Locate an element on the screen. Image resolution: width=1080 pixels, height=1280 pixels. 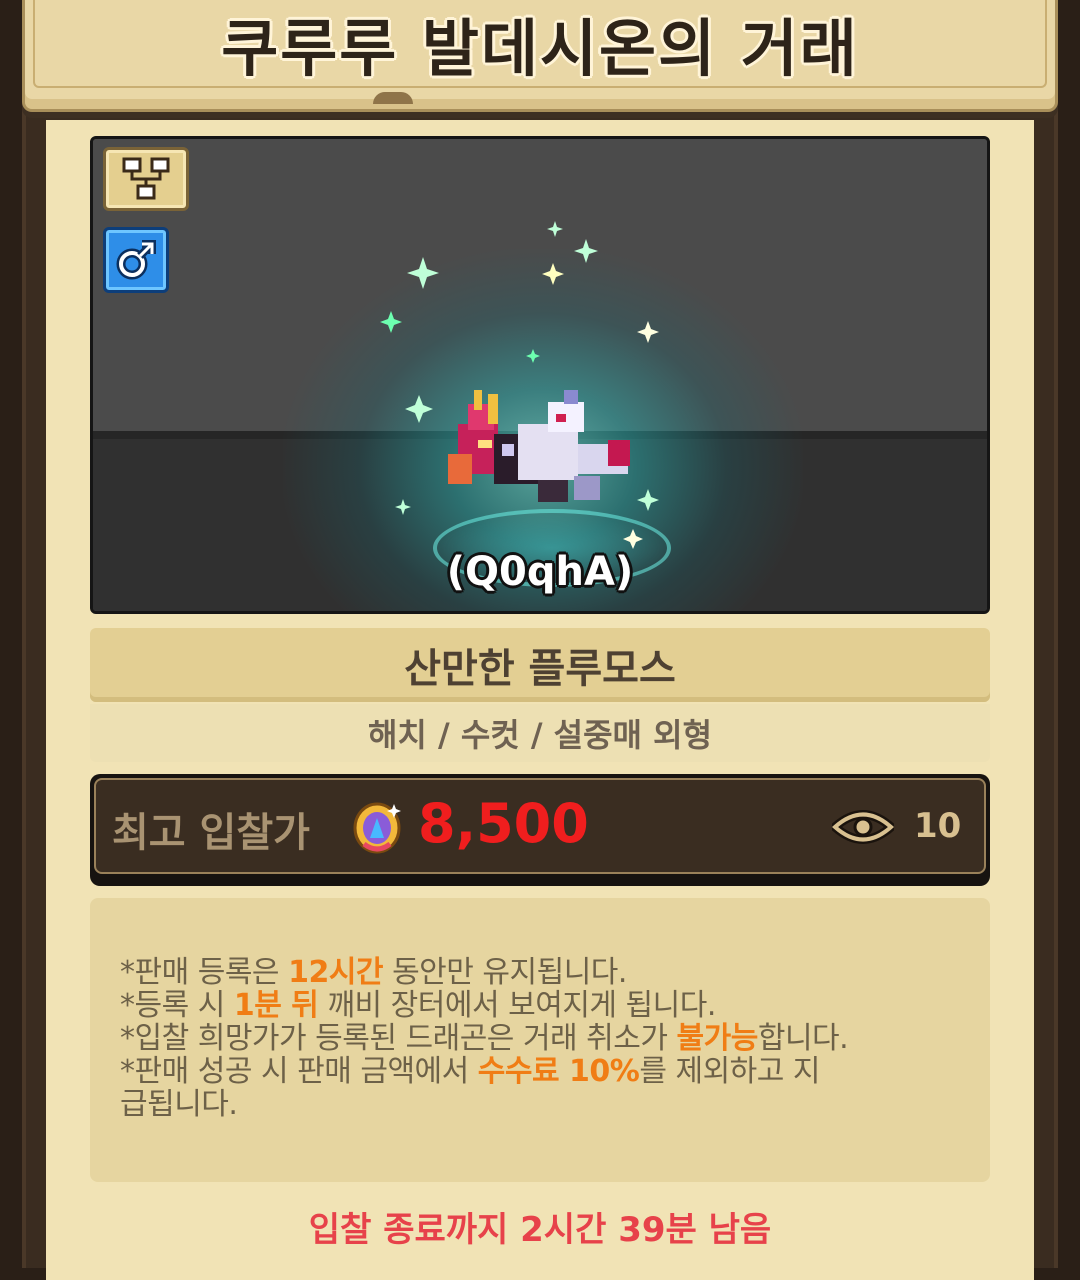
view-count: 10 is located at coordinates (938, 826).